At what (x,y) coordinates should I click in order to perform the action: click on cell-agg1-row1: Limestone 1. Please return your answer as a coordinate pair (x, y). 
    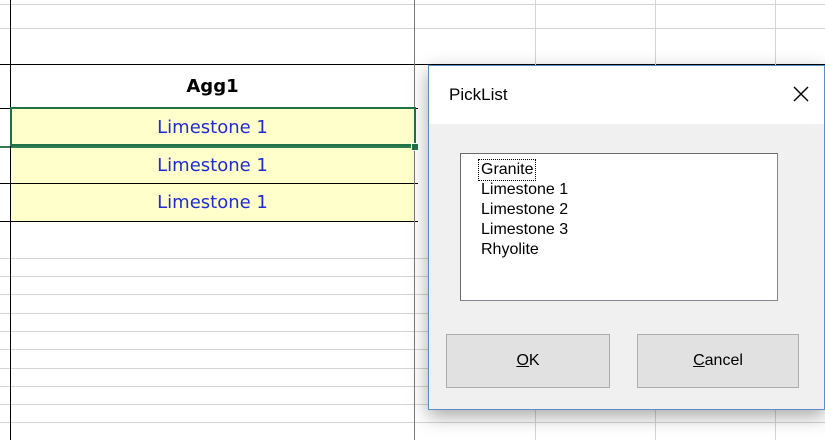
    Looking at the image, I should click on (212, 127).